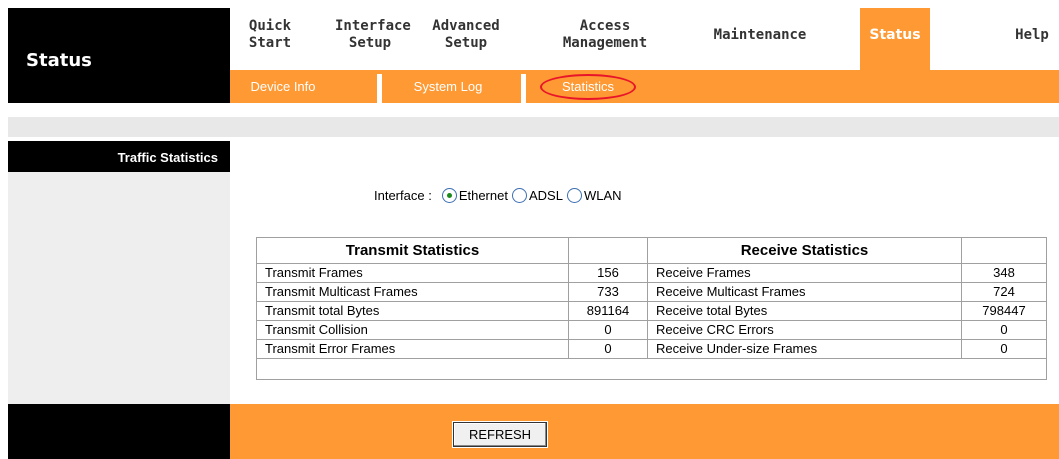 The image size is (1059, 459). Describe the element at coordinates (483, 195) in the screenshot. I see `radio-ethernet-label: Ethernet` at that location.